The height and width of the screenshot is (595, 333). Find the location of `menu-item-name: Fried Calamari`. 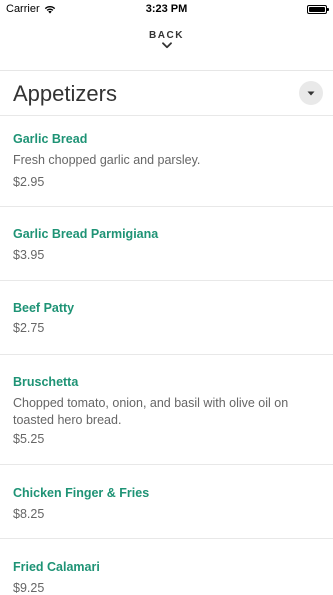

menu-item-name: Fried Calamari is located at coordinates (56, 567).